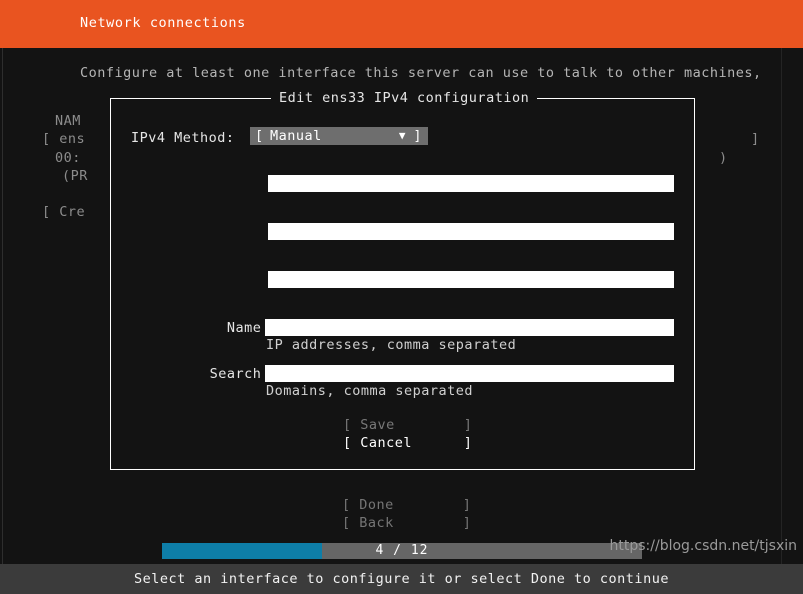 This screenshot has width=803, height=594. Describe the element at coordinates (469, 373) in the screenshot. I see `search-domains-input` at that location.